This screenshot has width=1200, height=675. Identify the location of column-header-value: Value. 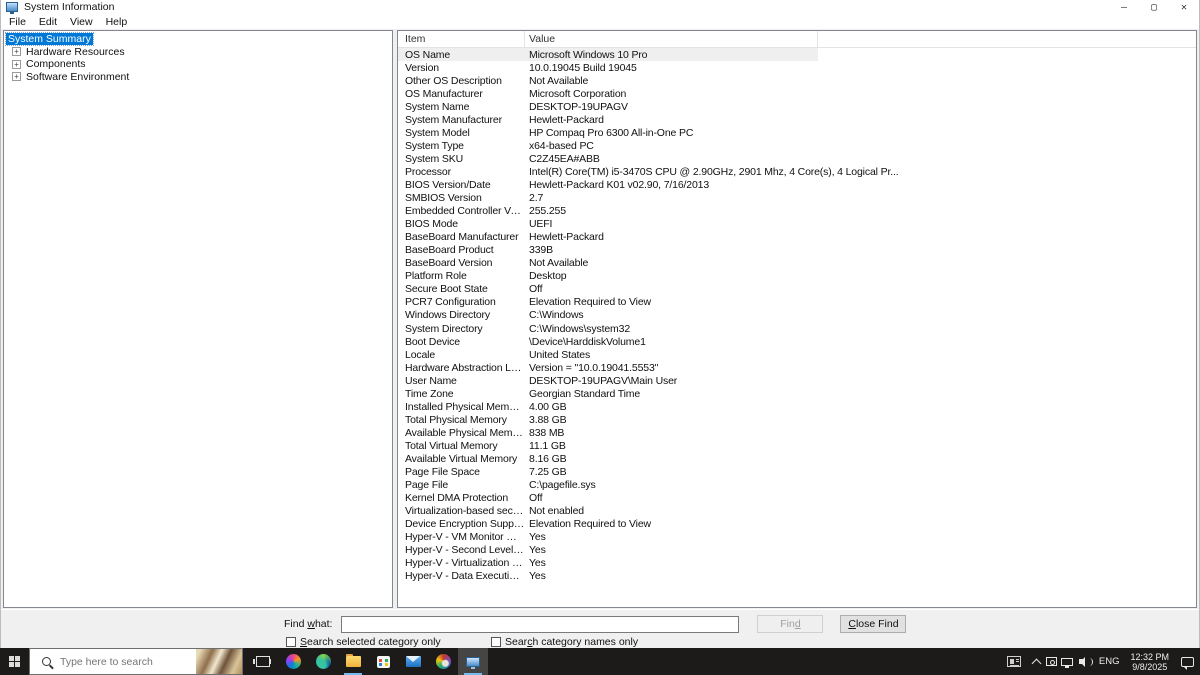
(671, 39).